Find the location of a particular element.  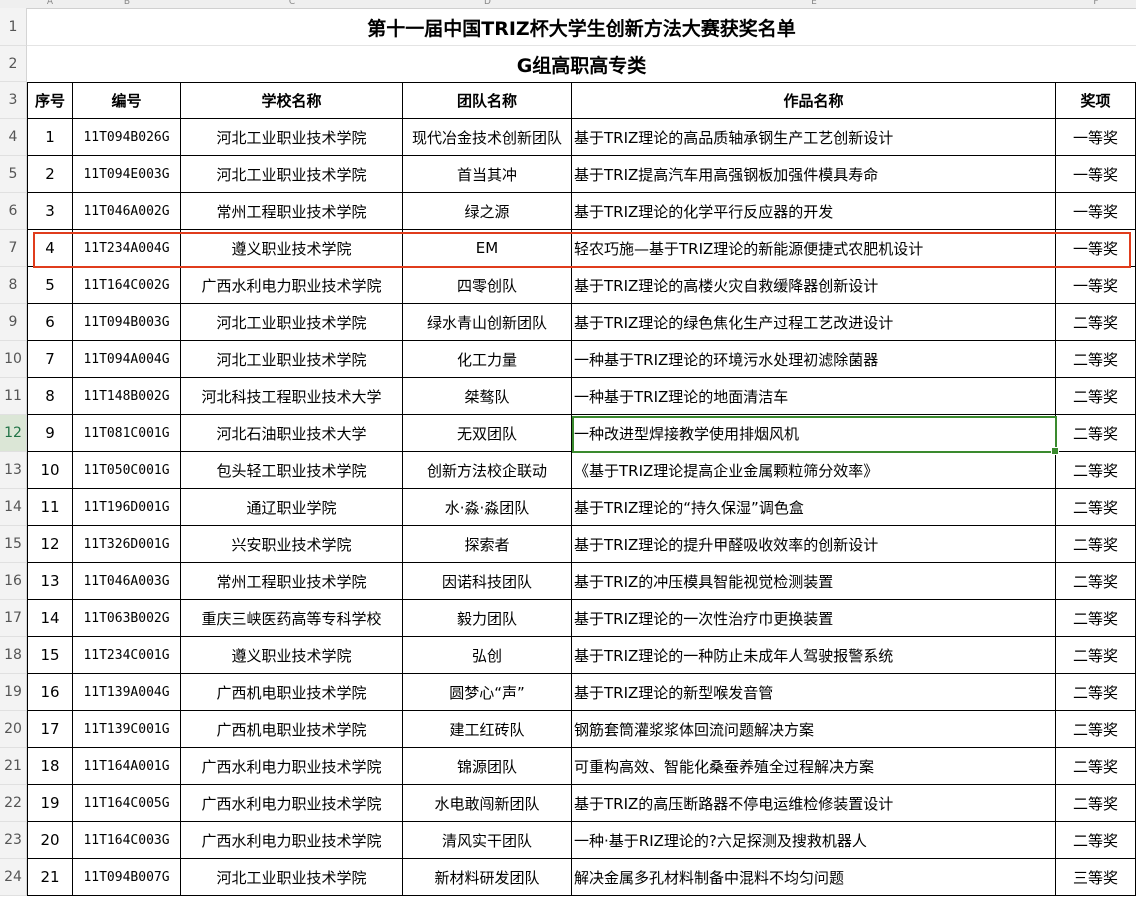

cell-team: 锦源团队 is located at coordinates (487, 766).